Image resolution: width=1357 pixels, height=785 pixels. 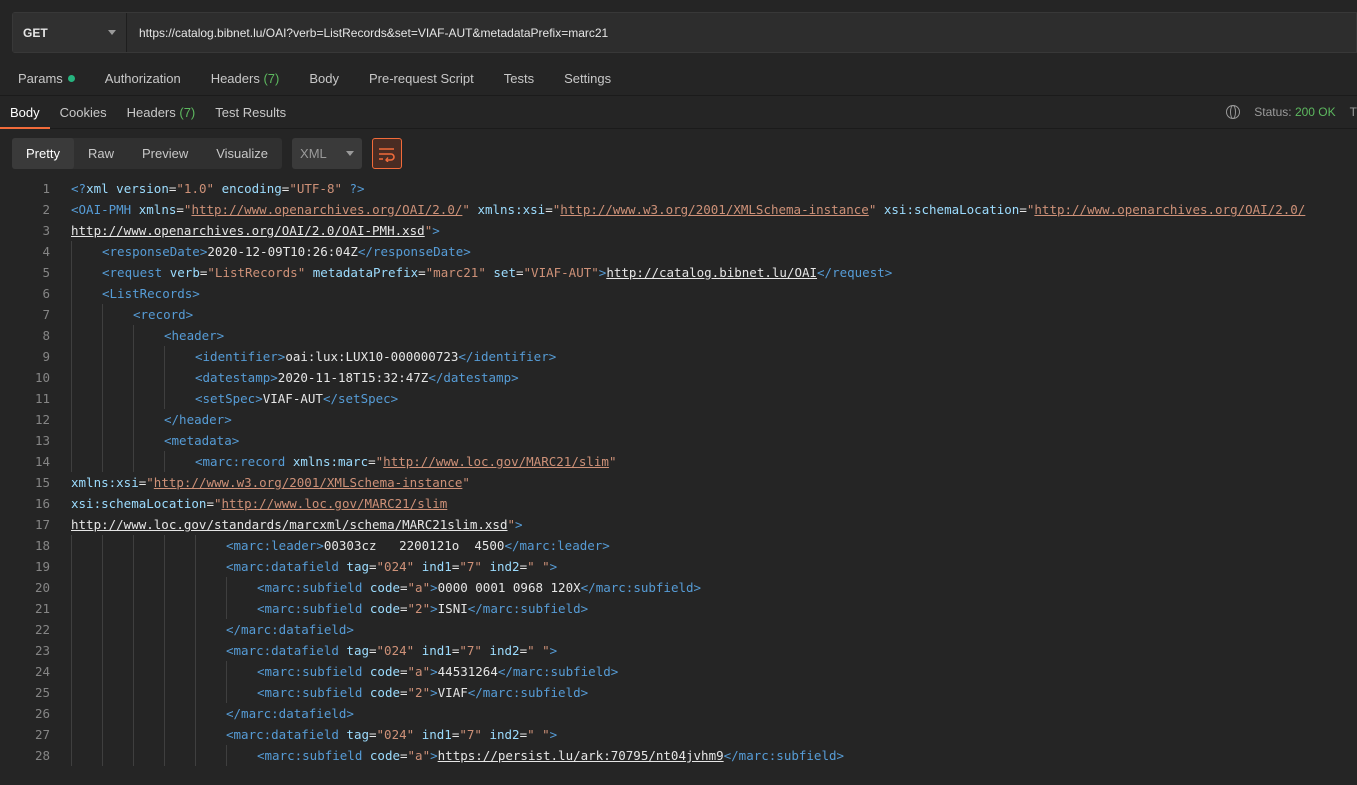 I want to click on response-tab-body: Body, so click(x=25, y=112).